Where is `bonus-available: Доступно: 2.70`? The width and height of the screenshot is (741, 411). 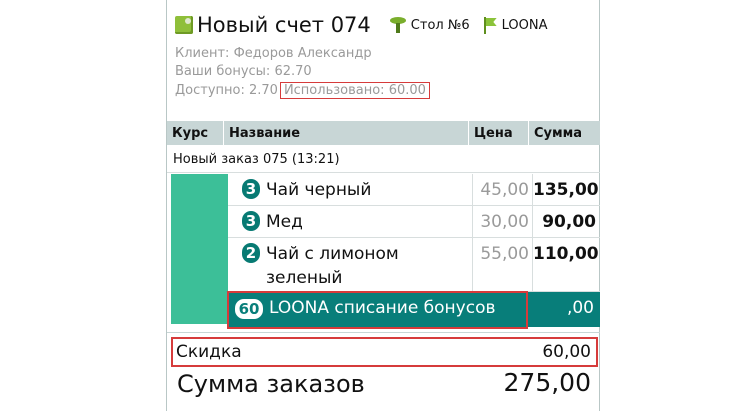 bonus-available: Доступно: 2.70 is located at coordinates (226, 90).